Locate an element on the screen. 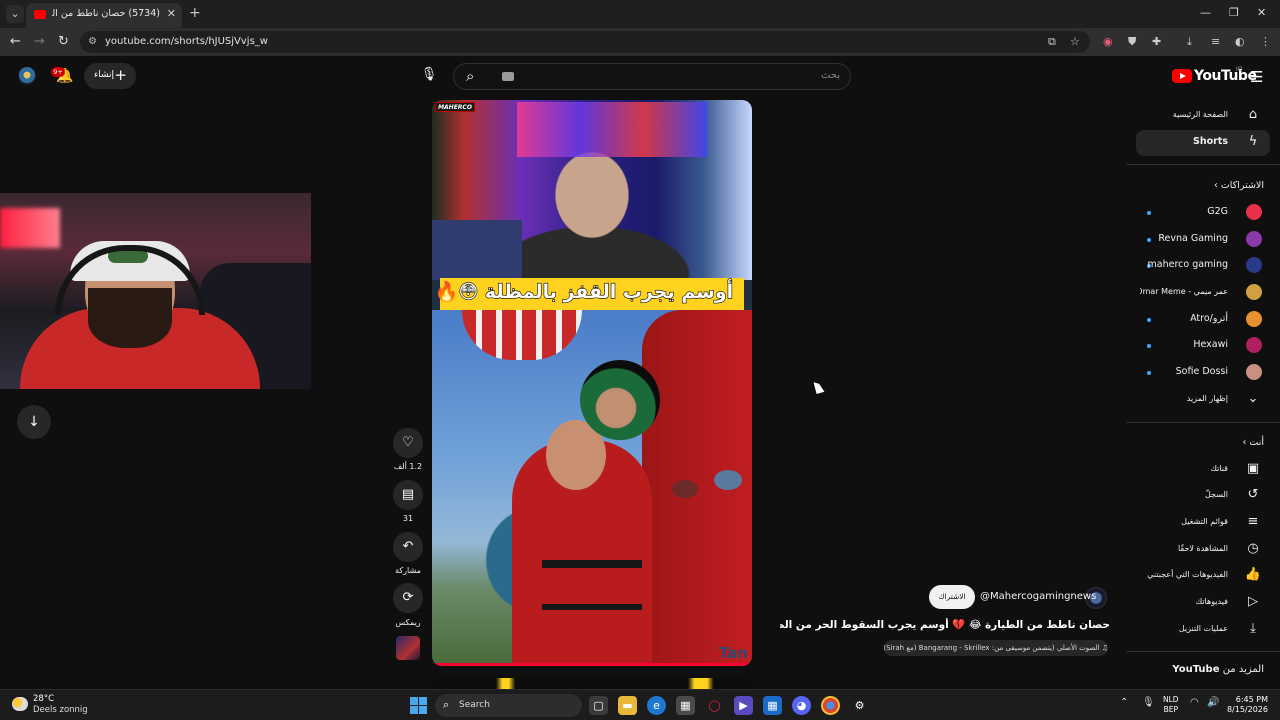 The image size is (1280, 720). site-info-icon: ⚙ is located at coordinates (92, 41).